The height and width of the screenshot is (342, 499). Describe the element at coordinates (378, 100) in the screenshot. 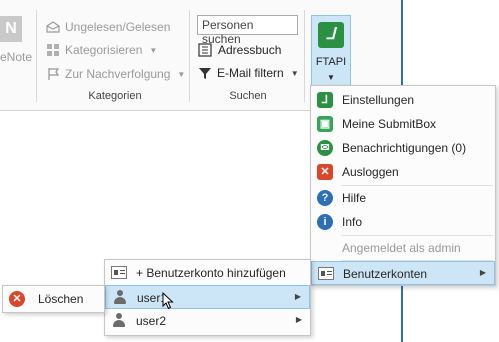

I see `menu-item-label: Einstellungen` at that location.